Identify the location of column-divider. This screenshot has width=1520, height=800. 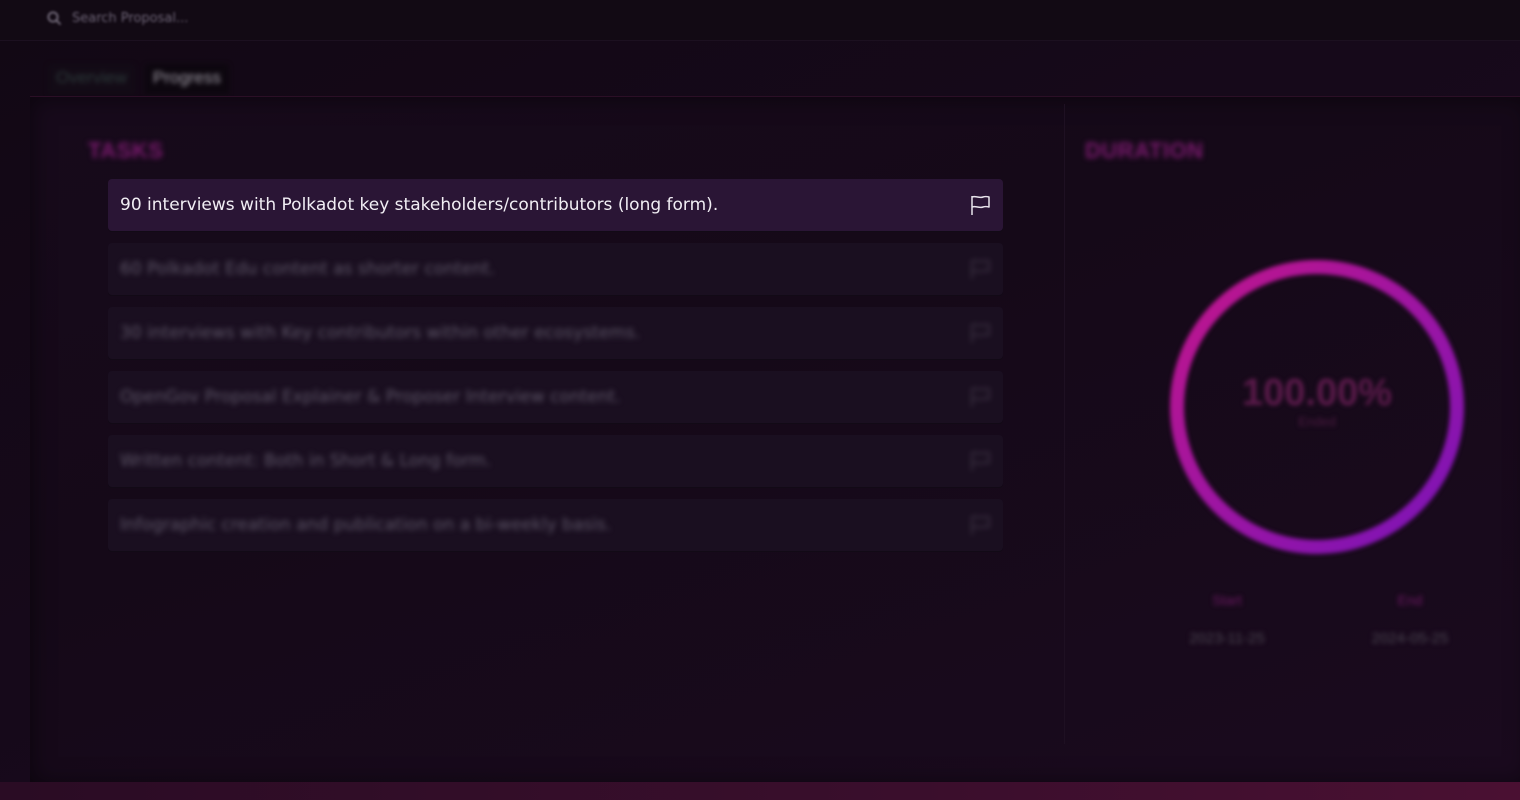
(1064, 424).